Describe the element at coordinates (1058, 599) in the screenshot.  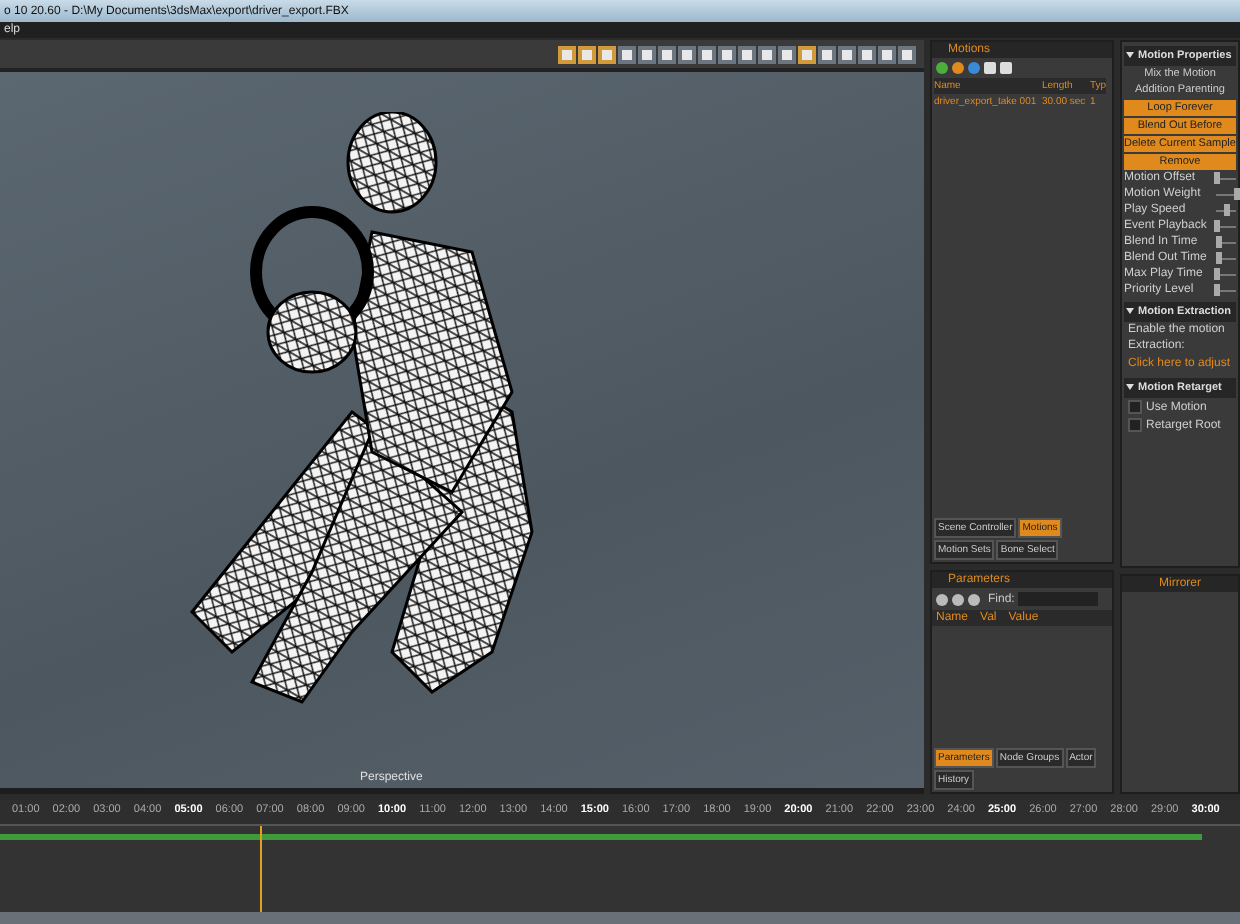
I see `search-field` at that location.